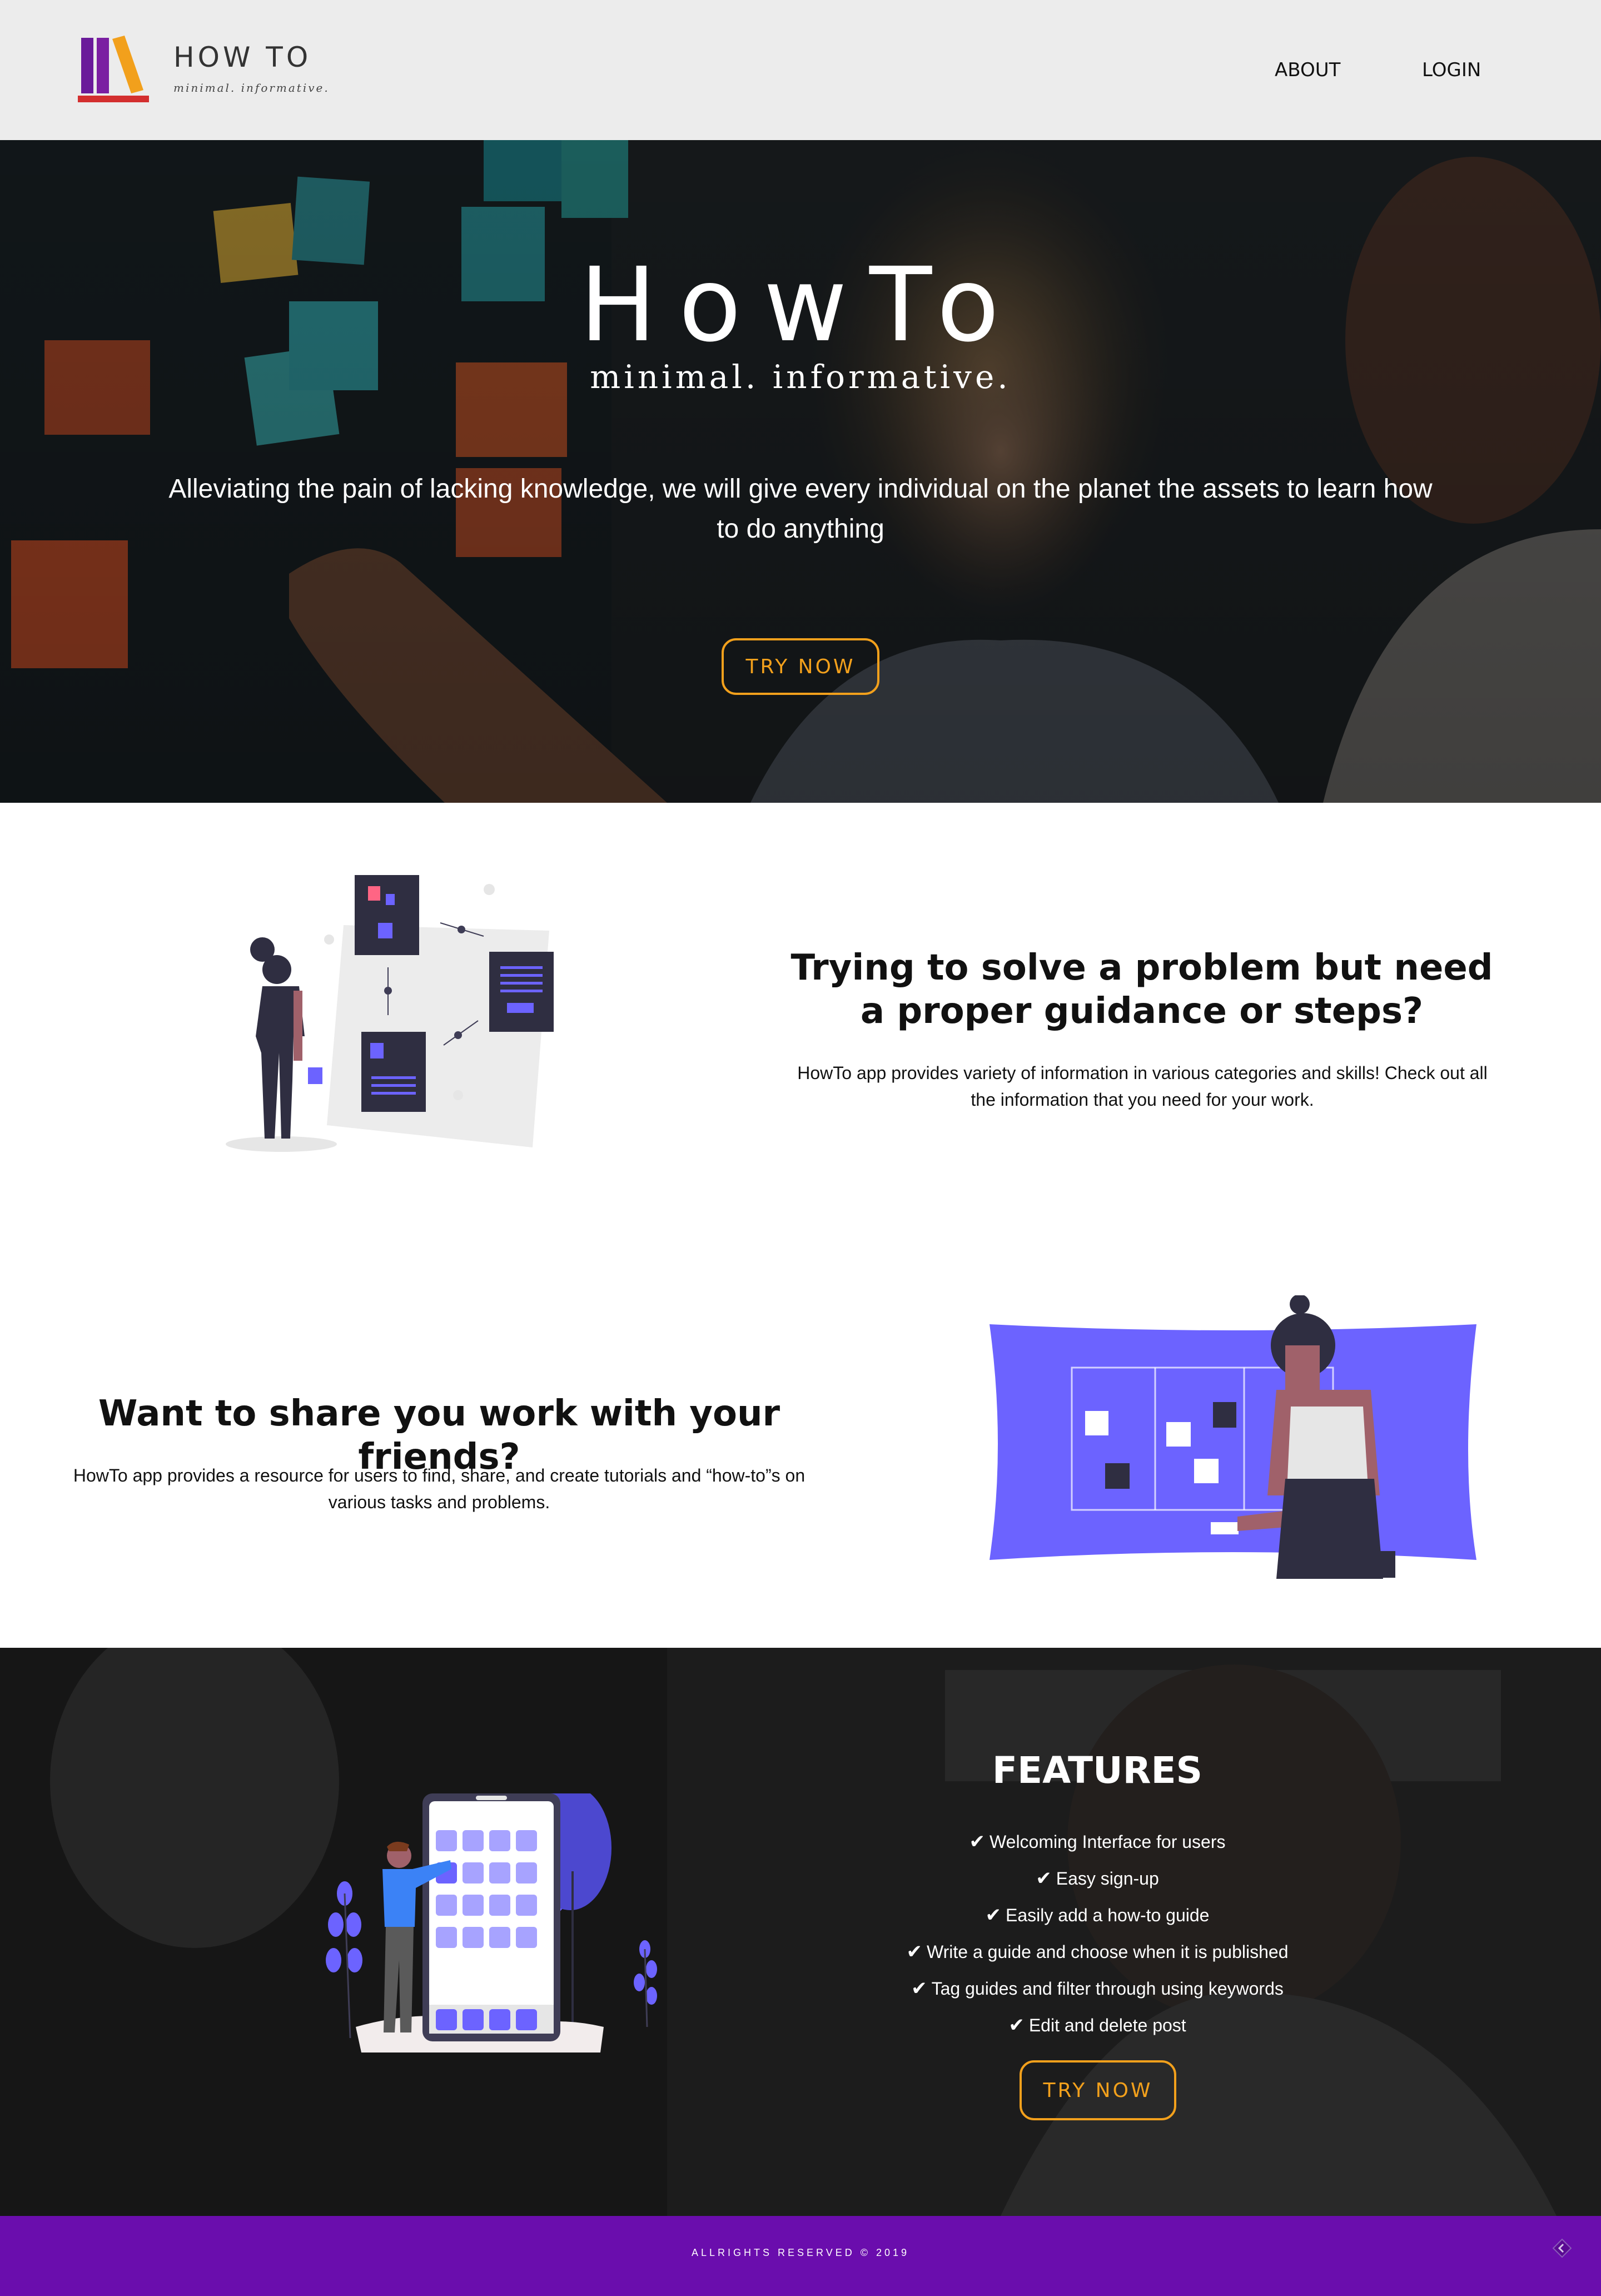 The height and width of the screenshot is (2296, 1601). I want to click on scroll-top-icon, so click(1562, 2248).